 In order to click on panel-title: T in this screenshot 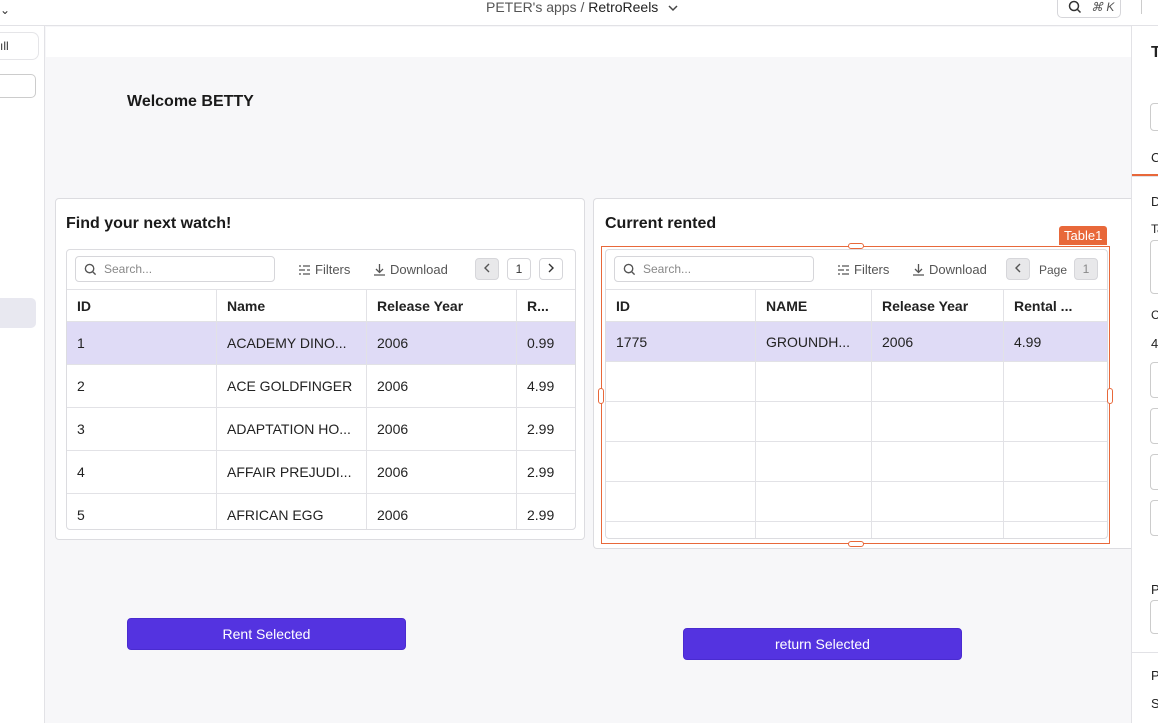, I will do `click(1154, 53)`.